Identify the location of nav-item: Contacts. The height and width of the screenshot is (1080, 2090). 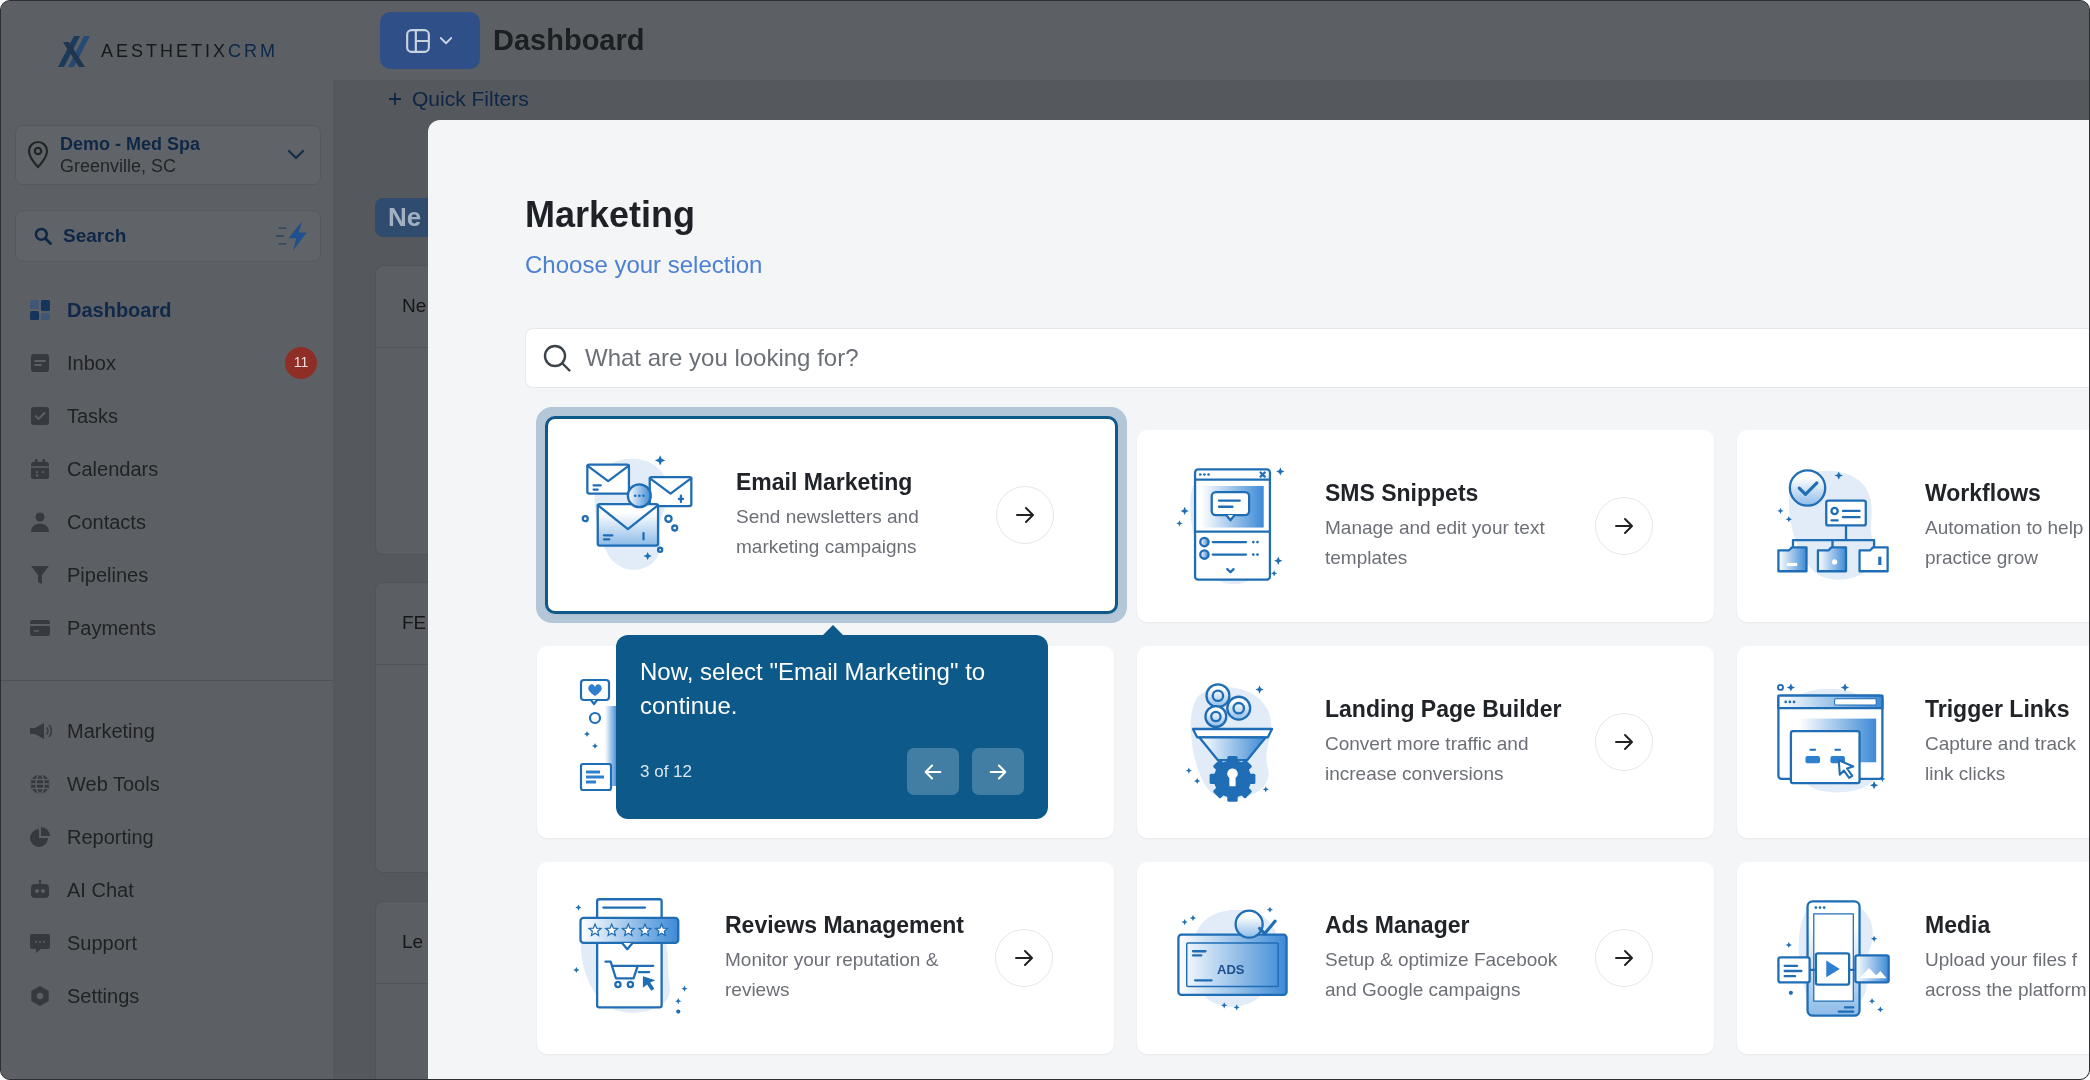
(167, 521).